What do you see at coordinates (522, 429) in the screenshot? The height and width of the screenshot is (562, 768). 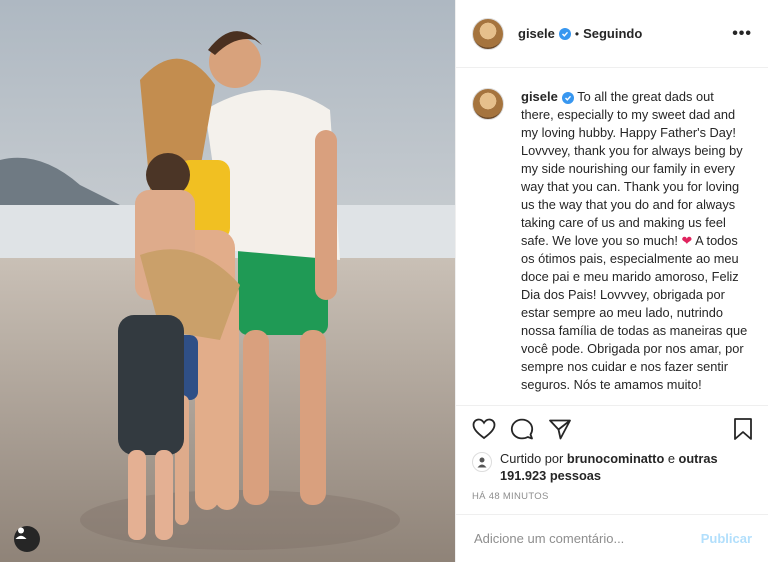 I see `comment-icon` at bounding box center [522, 429].